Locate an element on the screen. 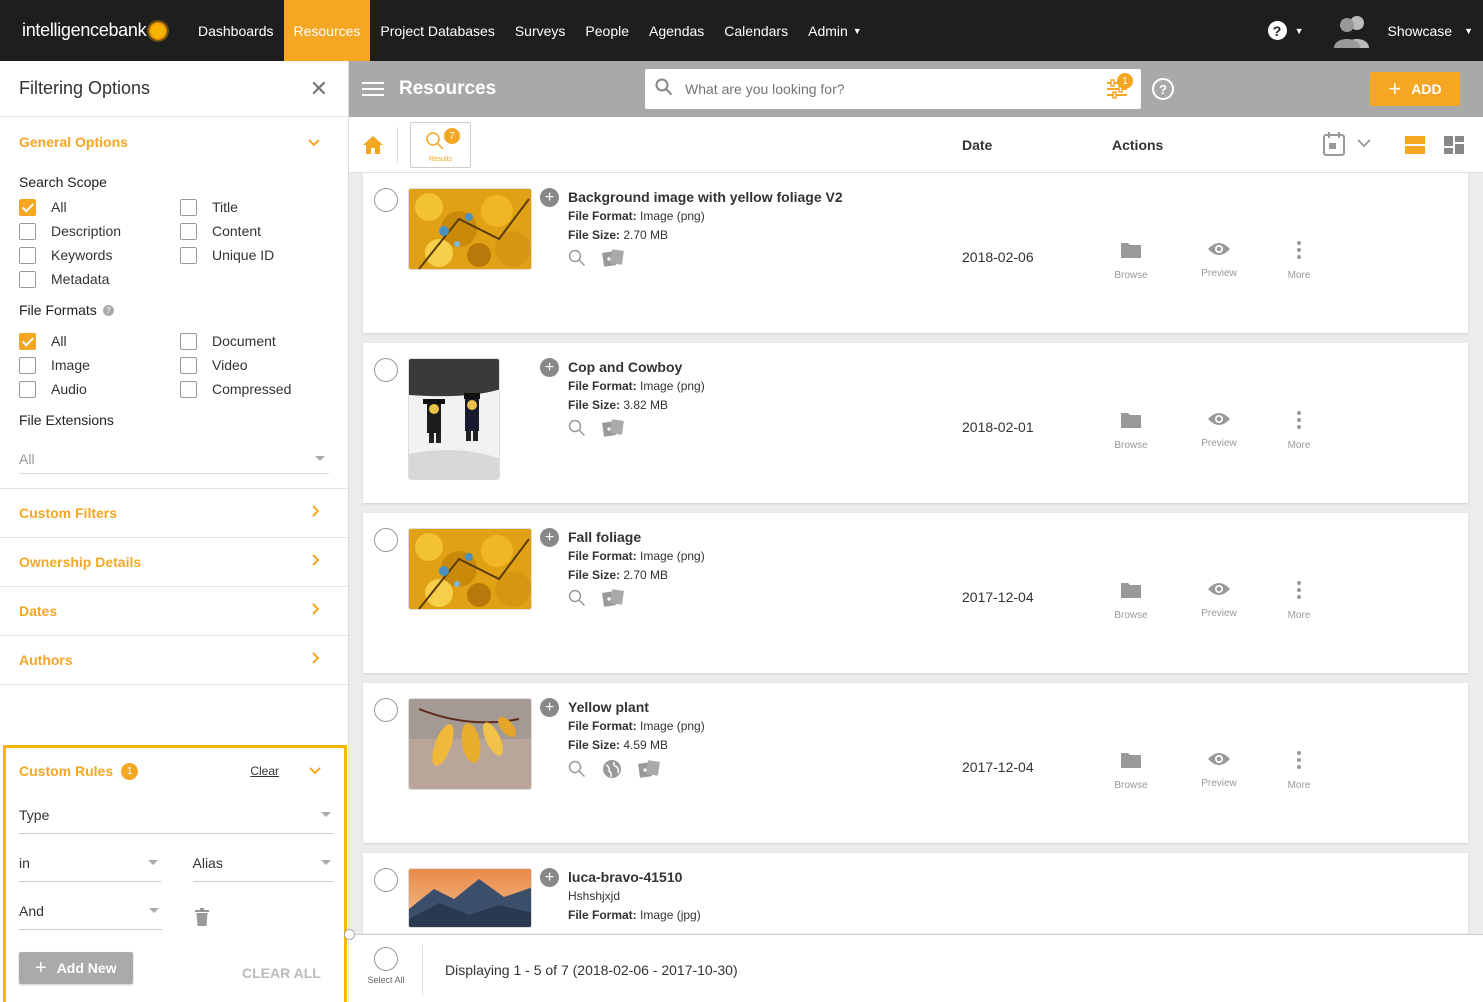  select-all-radio is located at coordinates (386, 959).